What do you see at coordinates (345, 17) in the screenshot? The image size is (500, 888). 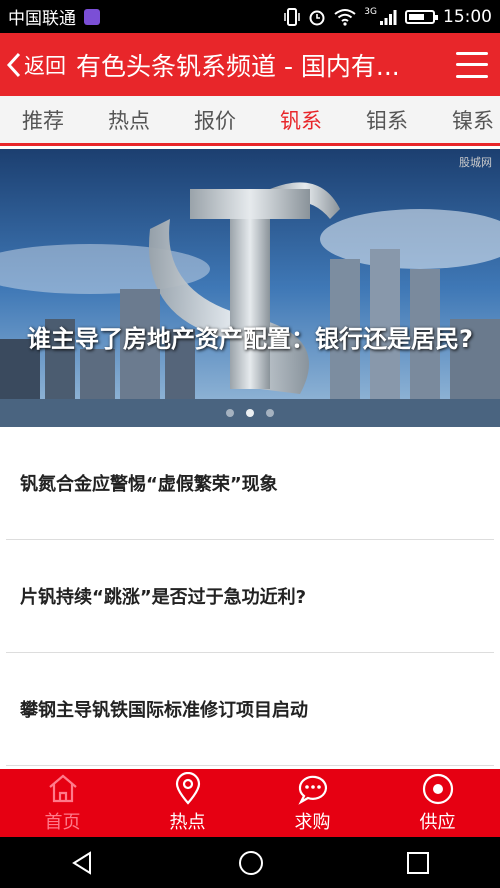 I see `wifi-icon` at bounding box center [345, 17].